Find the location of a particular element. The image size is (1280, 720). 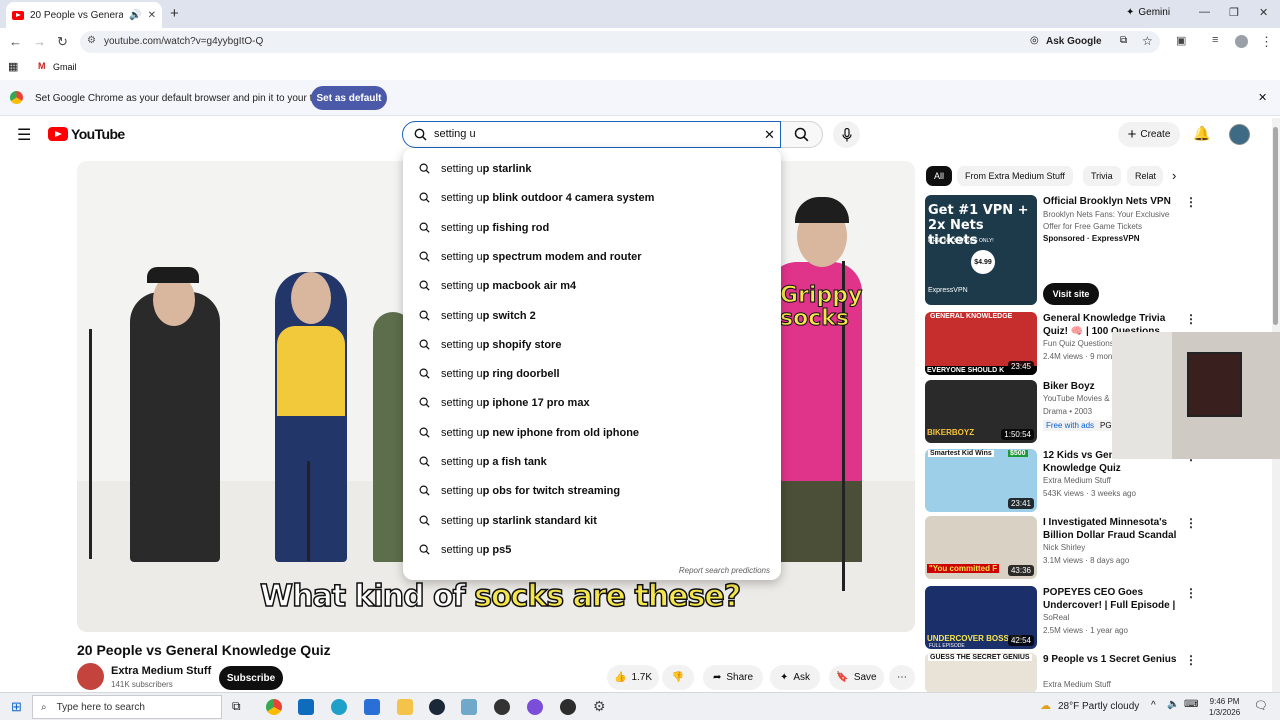

recommendation-thumbnail: GENERAL KNOWLEDGE EVERYONE SHOULD K 23:45 is located at coordinates (981, 343).